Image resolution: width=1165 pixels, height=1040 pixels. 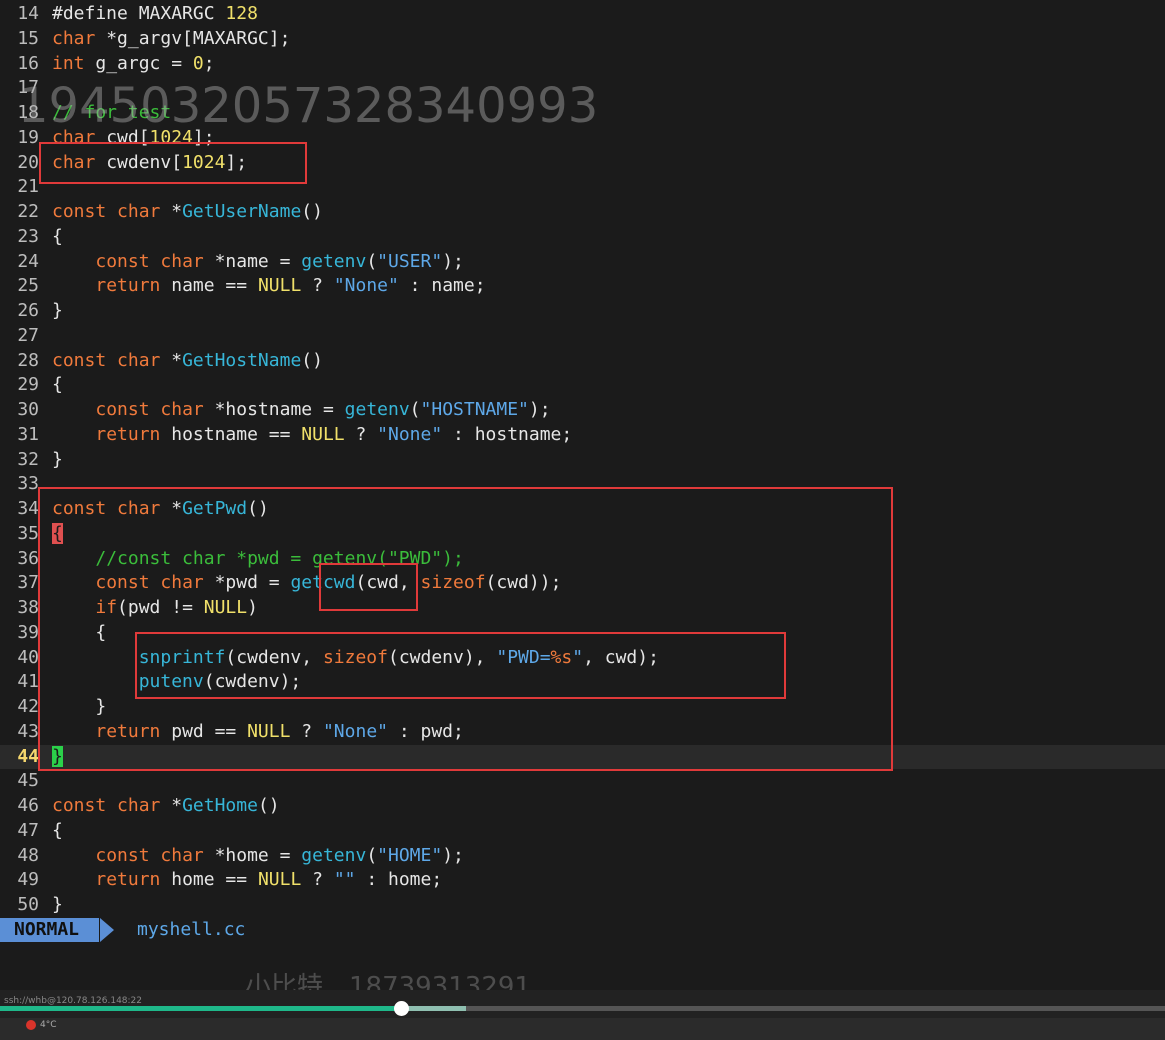 I want to click on line-number: 36, so click(x=28, y=558).